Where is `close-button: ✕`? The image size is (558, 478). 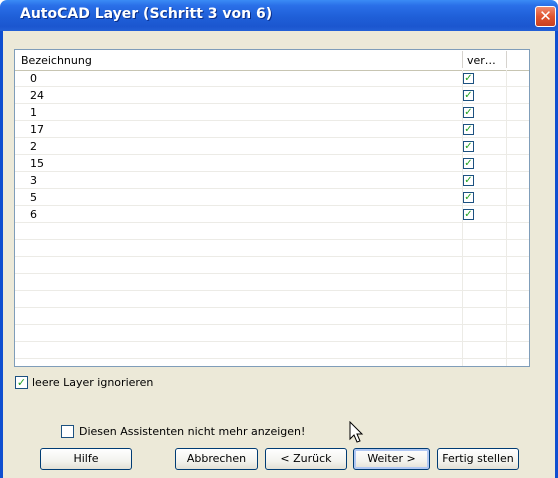 close-button: ✕ is located at coordinates (545, 16).